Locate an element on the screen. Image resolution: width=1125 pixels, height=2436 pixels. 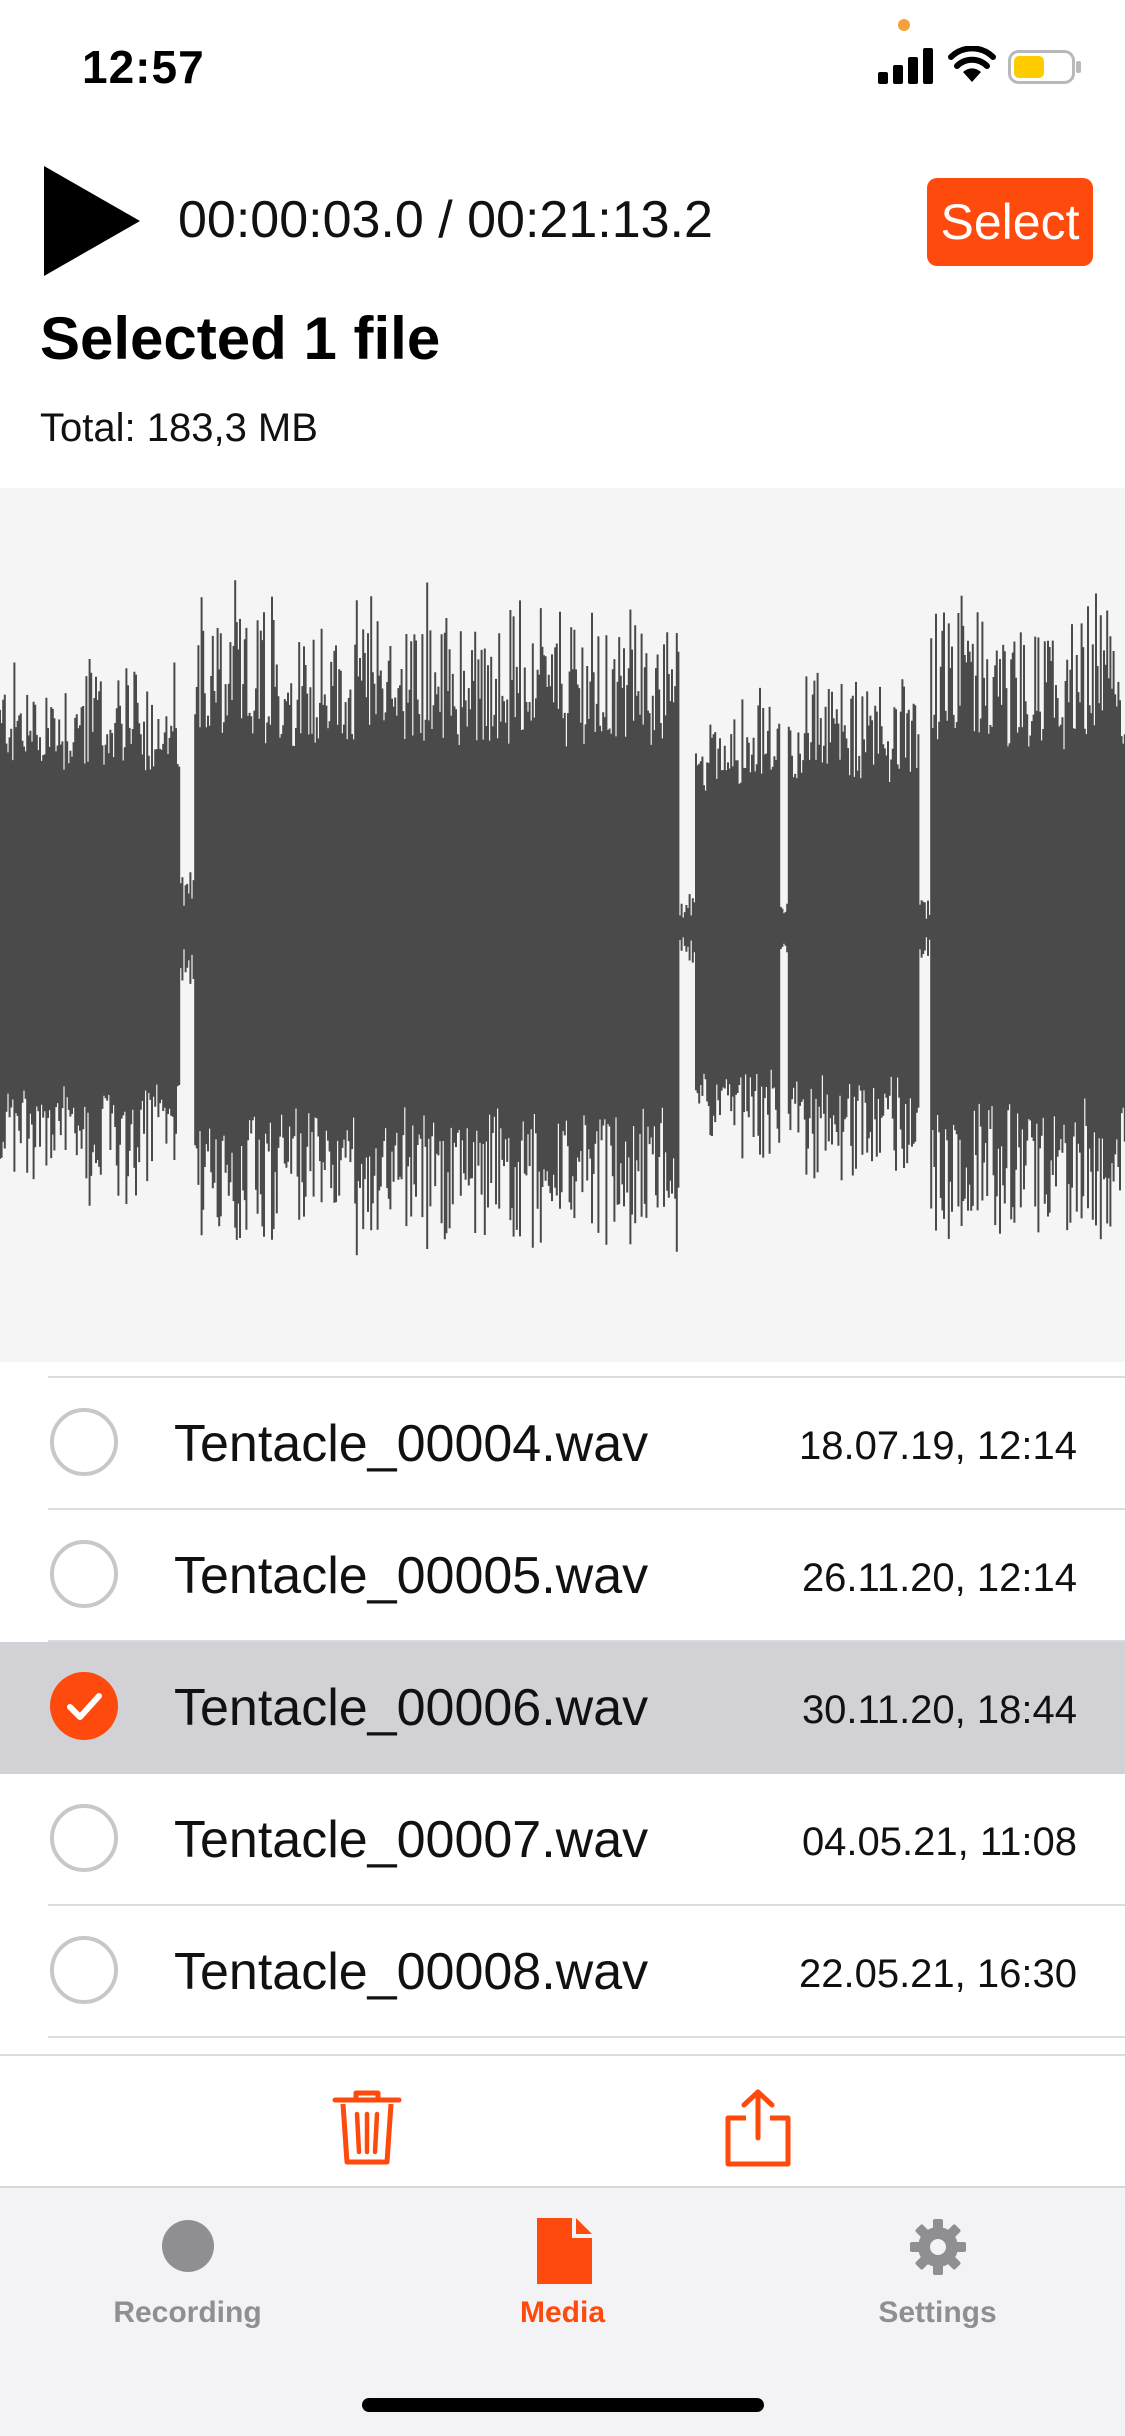
play-icon is located at coordinates (92, 221).